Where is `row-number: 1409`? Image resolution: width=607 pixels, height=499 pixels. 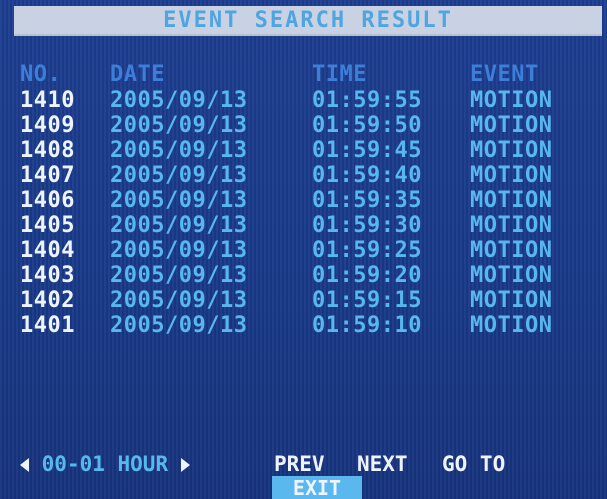
row-number: 1409 is located at coordinates (47, 125).